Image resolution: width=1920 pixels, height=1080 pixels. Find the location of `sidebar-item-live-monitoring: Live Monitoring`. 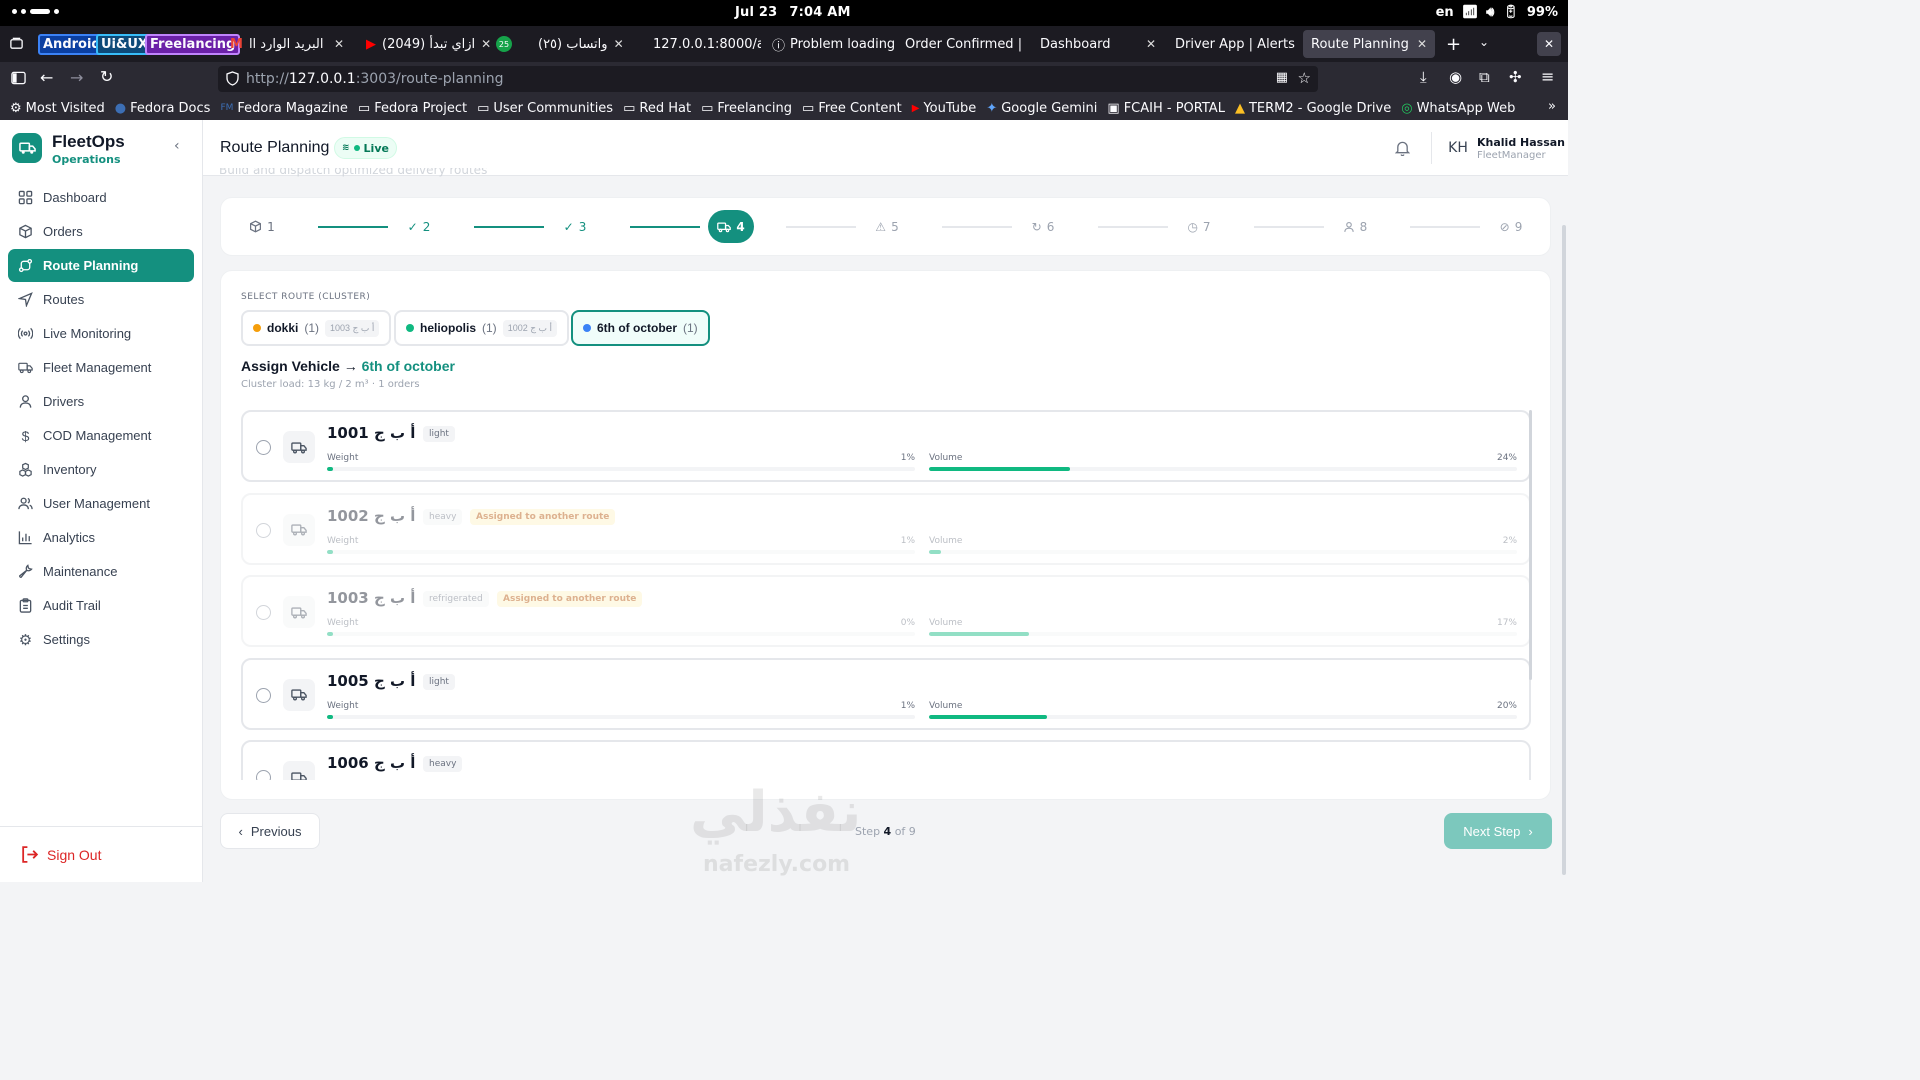

sidebar-item-live-monitoring: Live Monitoring is located at coordinates (101, 333).